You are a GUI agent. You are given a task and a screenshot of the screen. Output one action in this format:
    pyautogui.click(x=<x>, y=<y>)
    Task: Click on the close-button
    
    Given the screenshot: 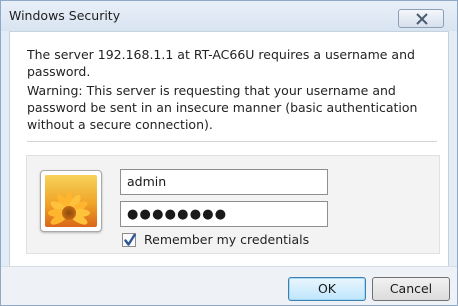 What is the action you would take?
    pyautogui.click(x=421, y=18)
    